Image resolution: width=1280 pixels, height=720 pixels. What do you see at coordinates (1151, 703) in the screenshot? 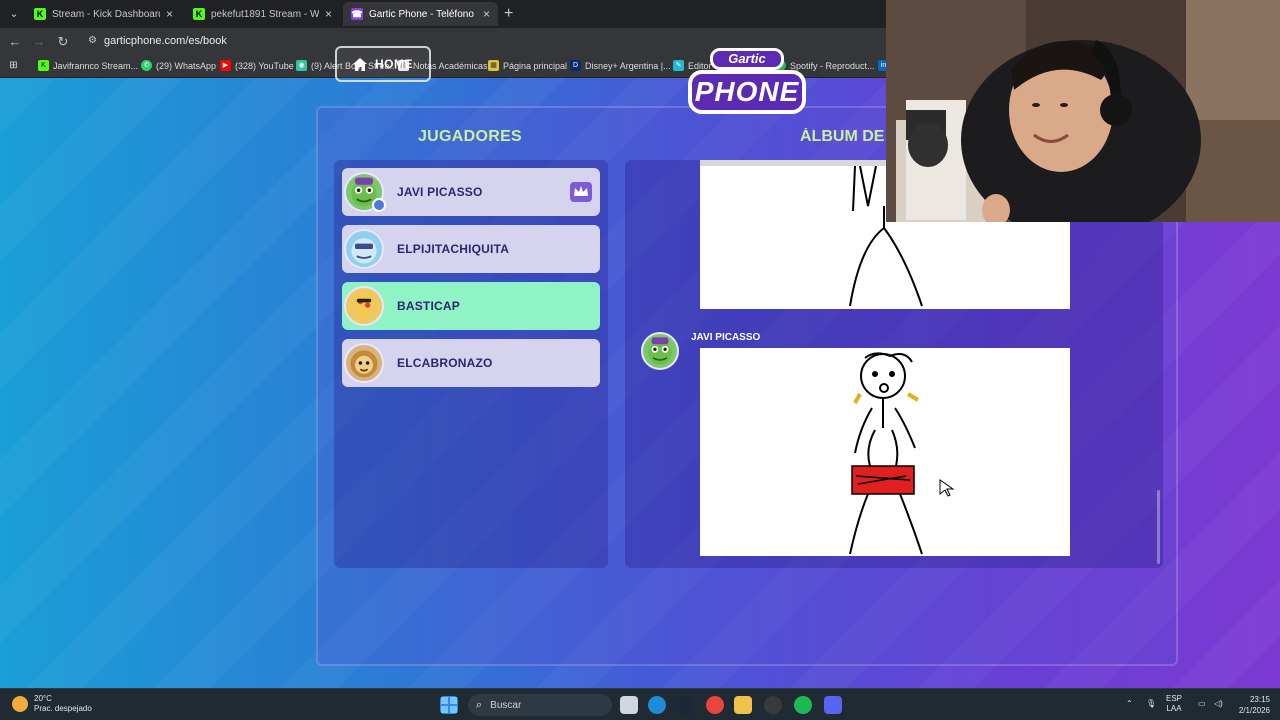
I see `microphone-icon: 🎙` at bounding box center [1151, 703].